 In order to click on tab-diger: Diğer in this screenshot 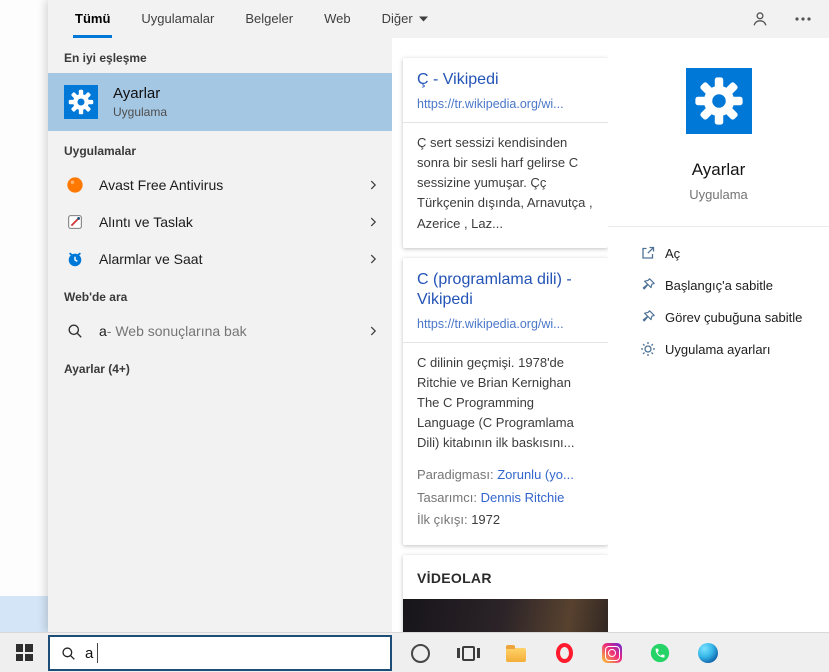, I will do `click(405, 19)`.